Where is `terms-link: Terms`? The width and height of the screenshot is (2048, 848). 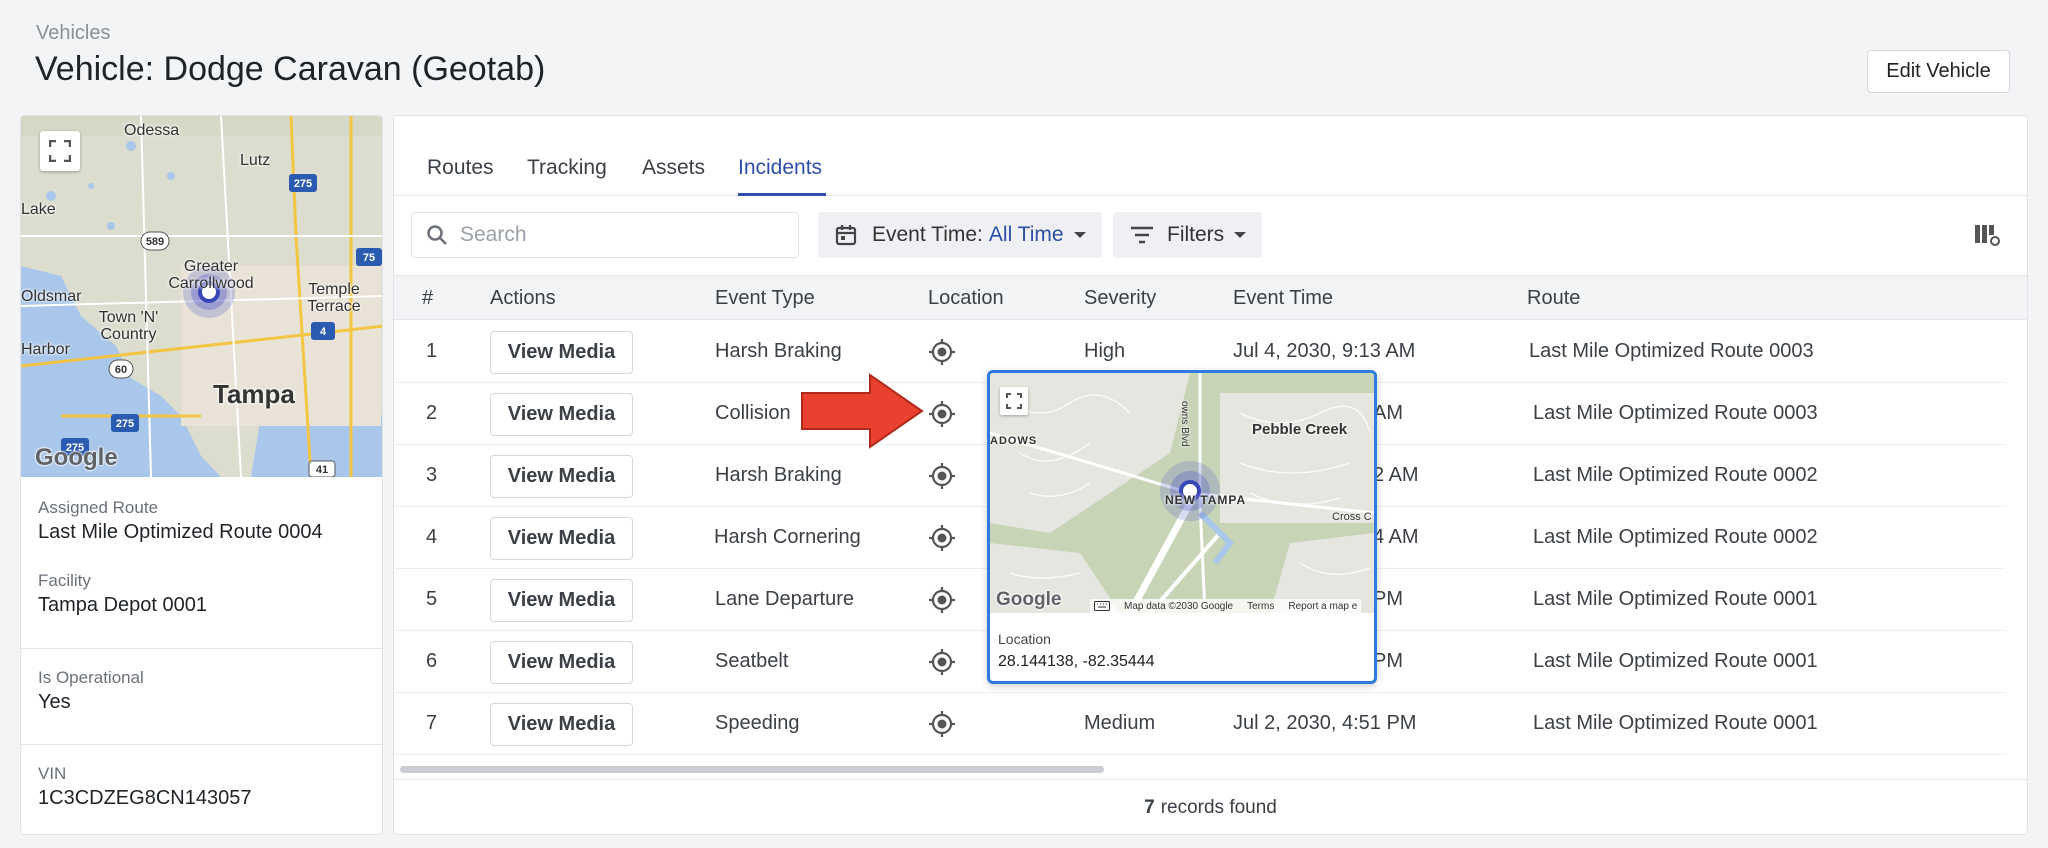 terms-link: Terms is located at coordinates (1260, 606).